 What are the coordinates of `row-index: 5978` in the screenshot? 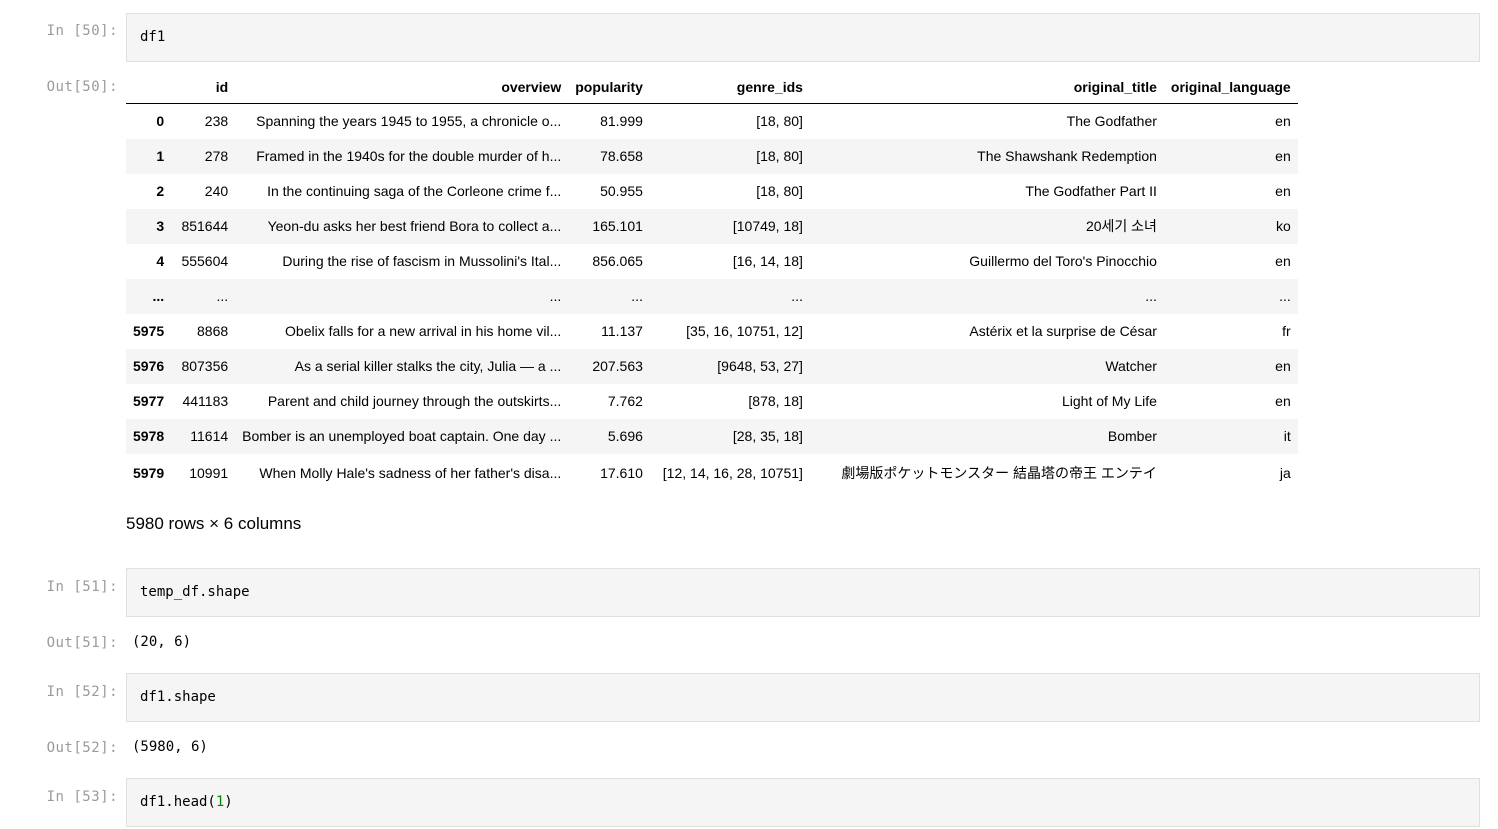 It's located at (149, 436).